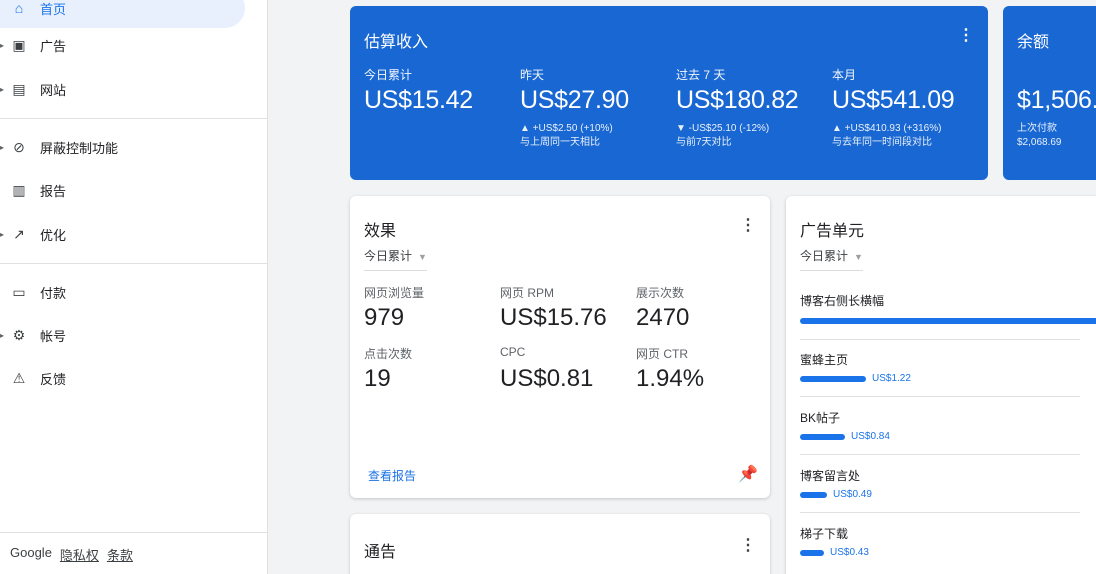  What do you see at coordinates (824, 534) in the screenshot?
I see `ad-unit-name: 梯子下载` at bounding box center [824, 534].